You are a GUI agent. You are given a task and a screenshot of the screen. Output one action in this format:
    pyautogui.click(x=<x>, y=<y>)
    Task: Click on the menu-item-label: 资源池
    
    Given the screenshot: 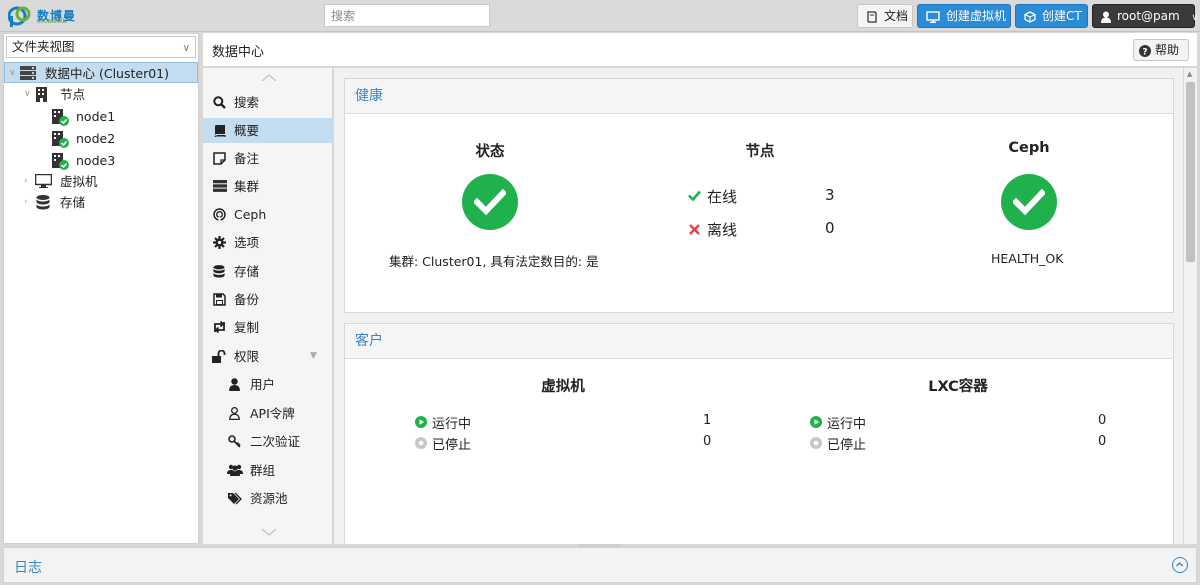 What is the action you would take?
    pyautogui.click(x=269, y=498)
    